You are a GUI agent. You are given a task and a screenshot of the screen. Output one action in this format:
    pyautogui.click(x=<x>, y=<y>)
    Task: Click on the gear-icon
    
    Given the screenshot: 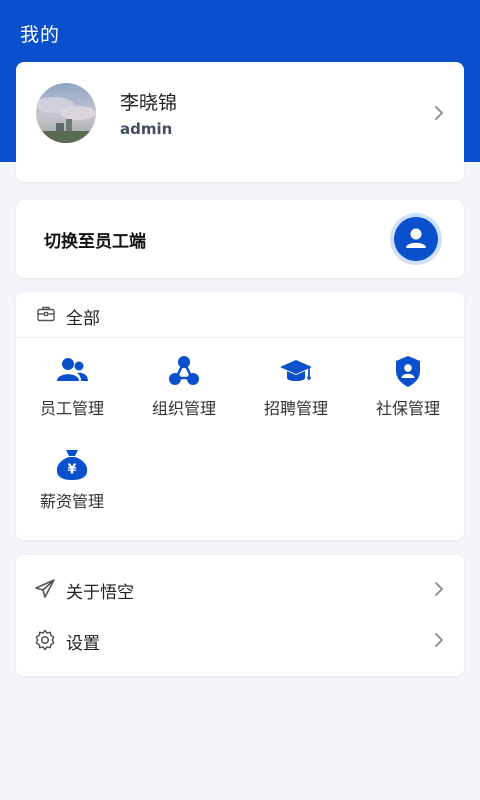 What is the action you would take?
    pyautogui.click(x=45, y=640)
    